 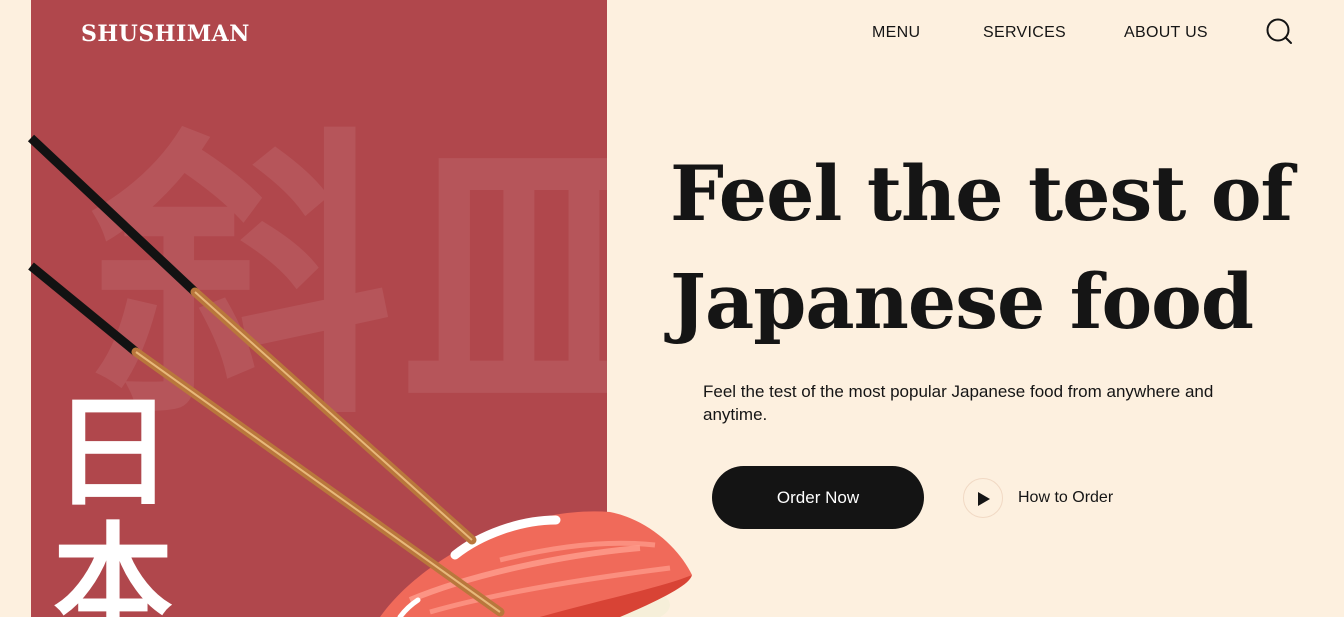 What do you see at coordinates (83, 309) in the screenshot?
I see `chopstick-lower-tip` at bounding box center [83, 309].